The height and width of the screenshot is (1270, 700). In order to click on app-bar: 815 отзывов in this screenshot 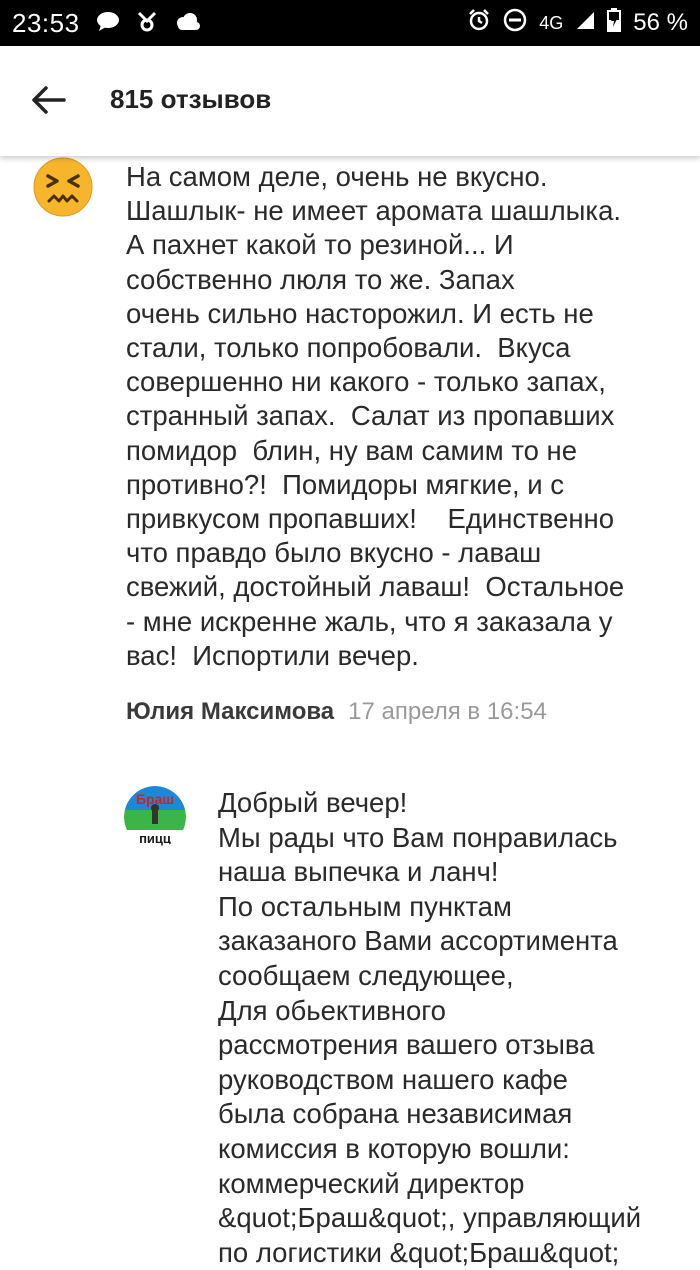, I will do `click(350, 101)`.